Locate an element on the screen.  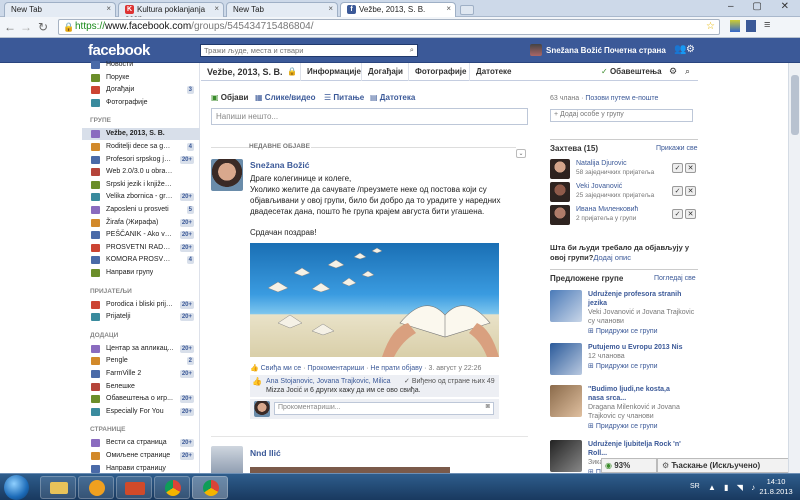
tab-photos: Фотографије is located at coordinates (440, 72).